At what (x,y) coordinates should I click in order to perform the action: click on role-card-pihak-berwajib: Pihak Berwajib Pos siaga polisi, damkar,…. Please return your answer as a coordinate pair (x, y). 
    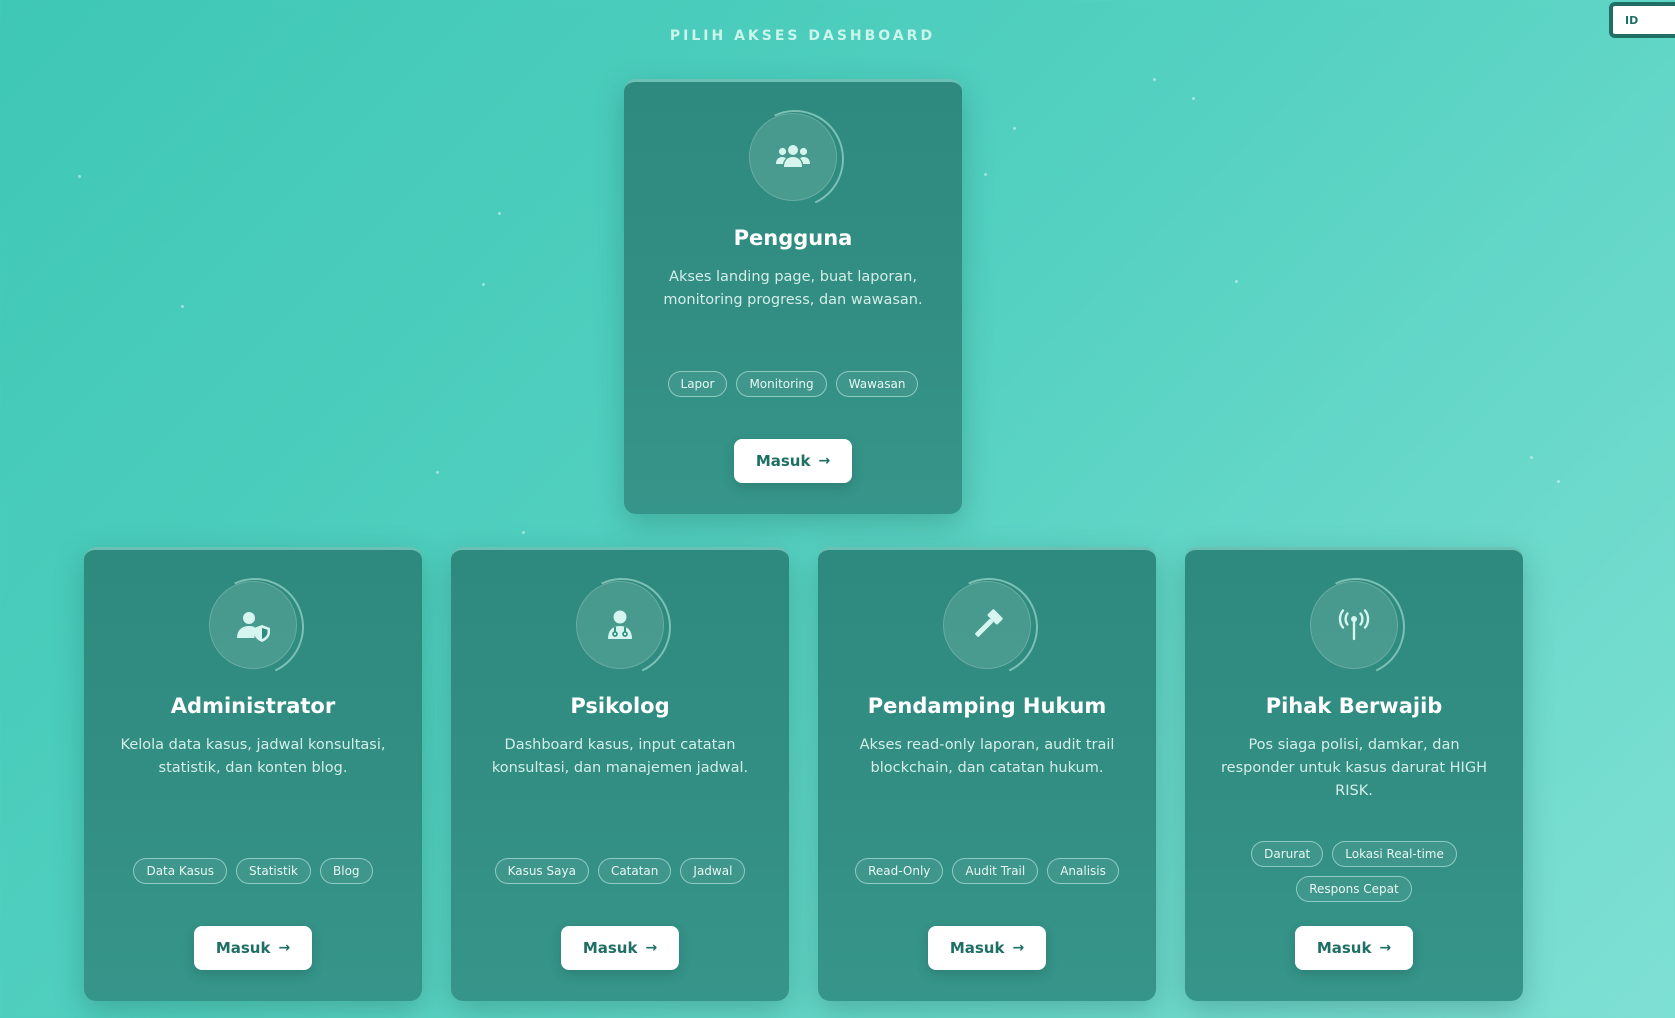
    Looking at the image, I should click on (1354, 774).